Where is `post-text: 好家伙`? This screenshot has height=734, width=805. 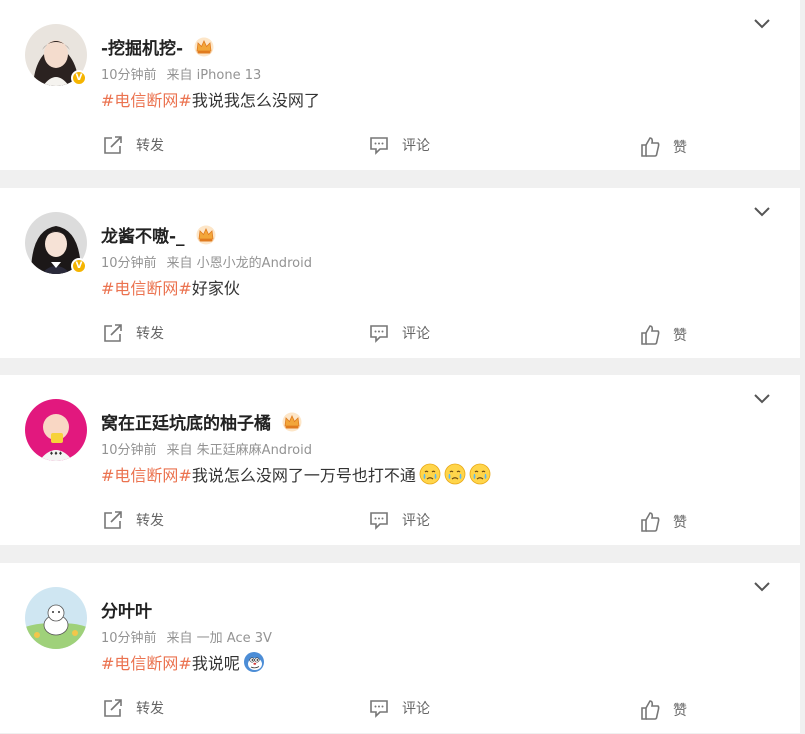
post-text: 好家伙 is located at coordinates (215, 288).